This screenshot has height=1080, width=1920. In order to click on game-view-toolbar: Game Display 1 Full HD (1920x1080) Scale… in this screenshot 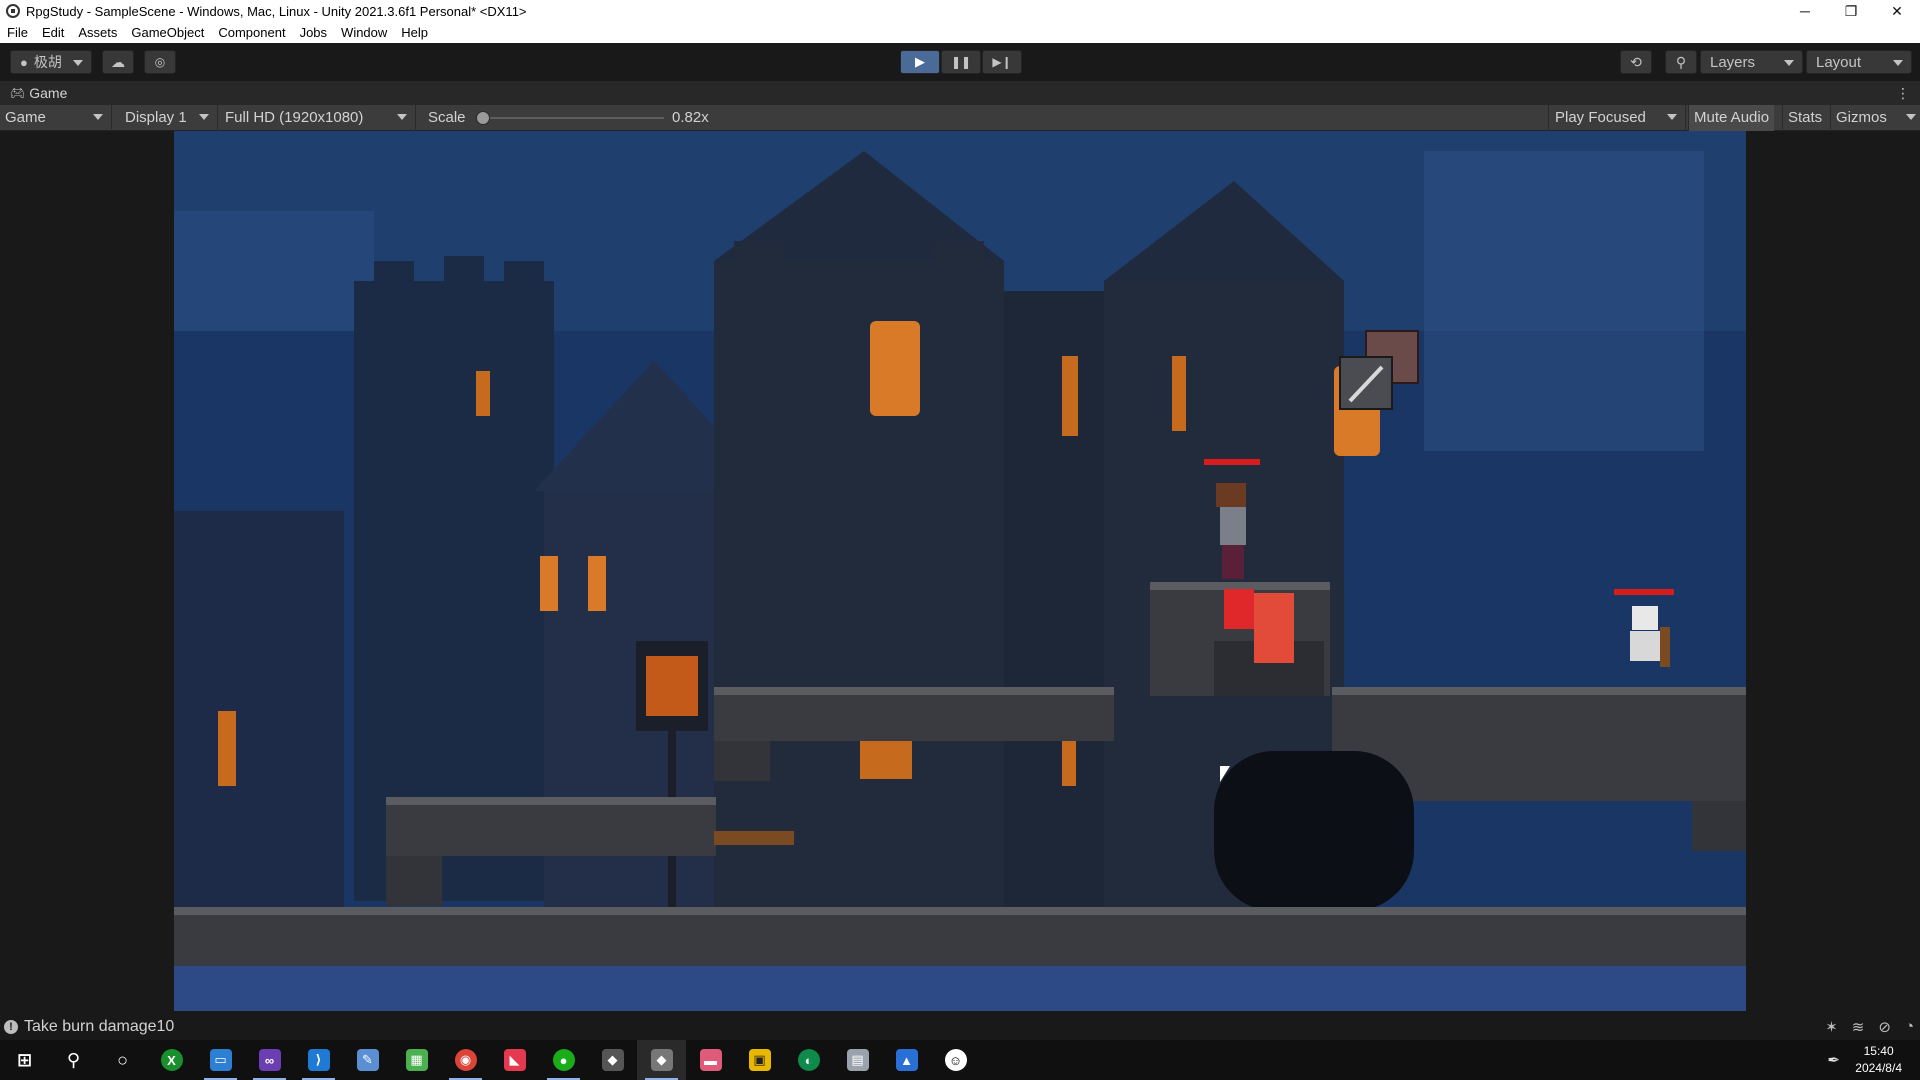, I will do `click(960, 118)`.